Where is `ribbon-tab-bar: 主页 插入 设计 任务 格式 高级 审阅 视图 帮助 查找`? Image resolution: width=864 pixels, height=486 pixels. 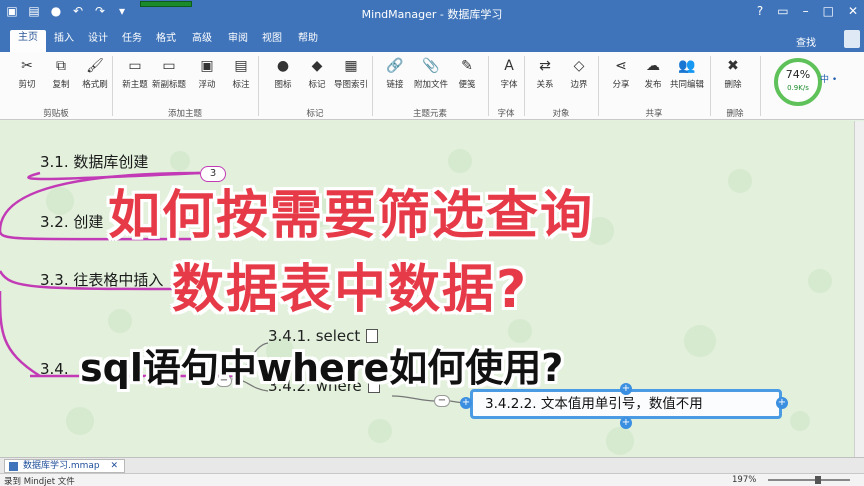
ribbon-tab-bar: 主页 插入 设计 任务 格式 高级 审阅 视图 帮助 查找 is located at coordinates (432, 39).